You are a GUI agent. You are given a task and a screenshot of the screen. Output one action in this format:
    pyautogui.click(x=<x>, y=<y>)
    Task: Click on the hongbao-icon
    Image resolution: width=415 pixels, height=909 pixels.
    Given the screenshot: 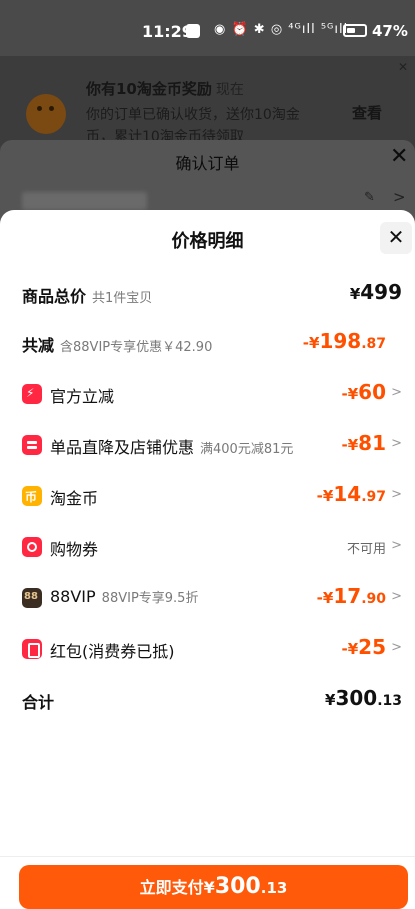 What is the action you would take?
    pyautogui.click(x=32, y=649)
    